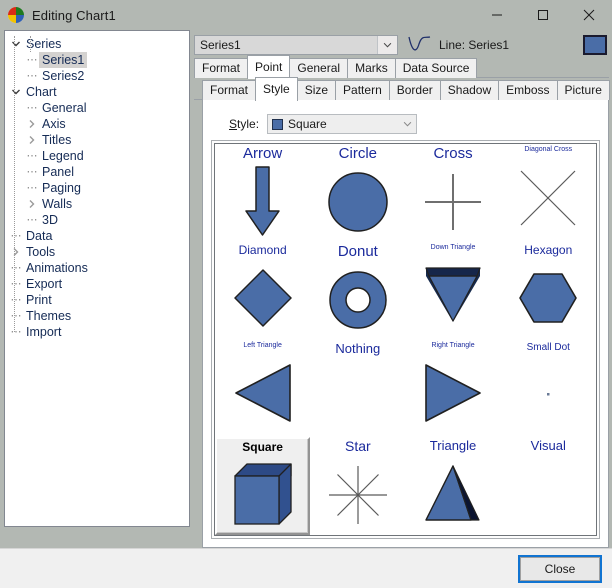  What do you see at coordinates (497, 15) in the screenshot?
I see `minimize-icon` at bounding box center [497, 15].